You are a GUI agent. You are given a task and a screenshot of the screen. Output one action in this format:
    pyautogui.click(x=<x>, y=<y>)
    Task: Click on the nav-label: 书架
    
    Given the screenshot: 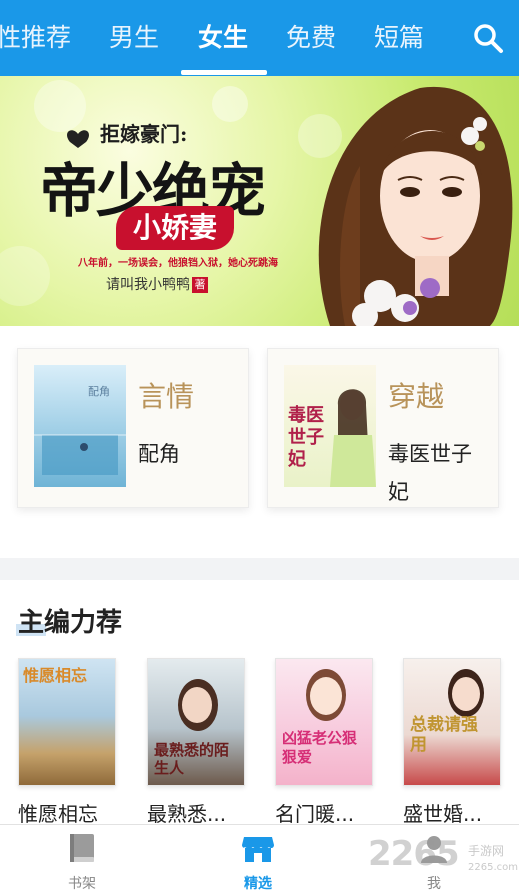 What is the action you would take?
    pyautogui.click(x=82, y=883)
    